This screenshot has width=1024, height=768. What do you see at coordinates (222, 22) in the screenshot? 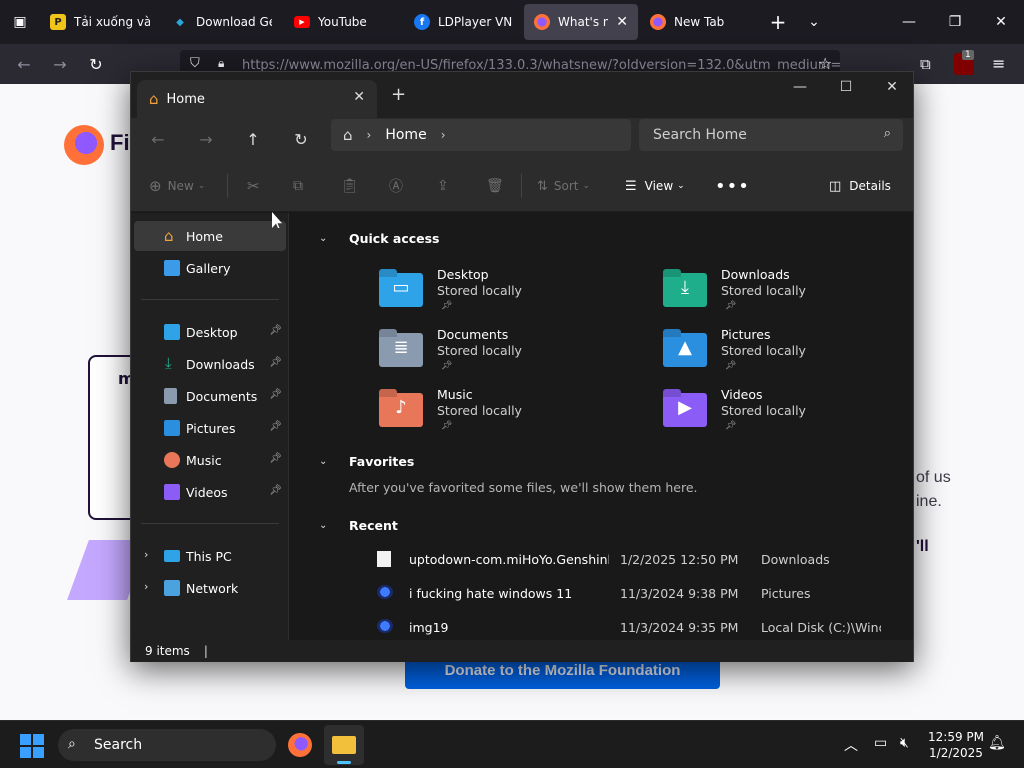
I see `browser-tab: ◆ Download Ge` at bounding box center [222, 22].